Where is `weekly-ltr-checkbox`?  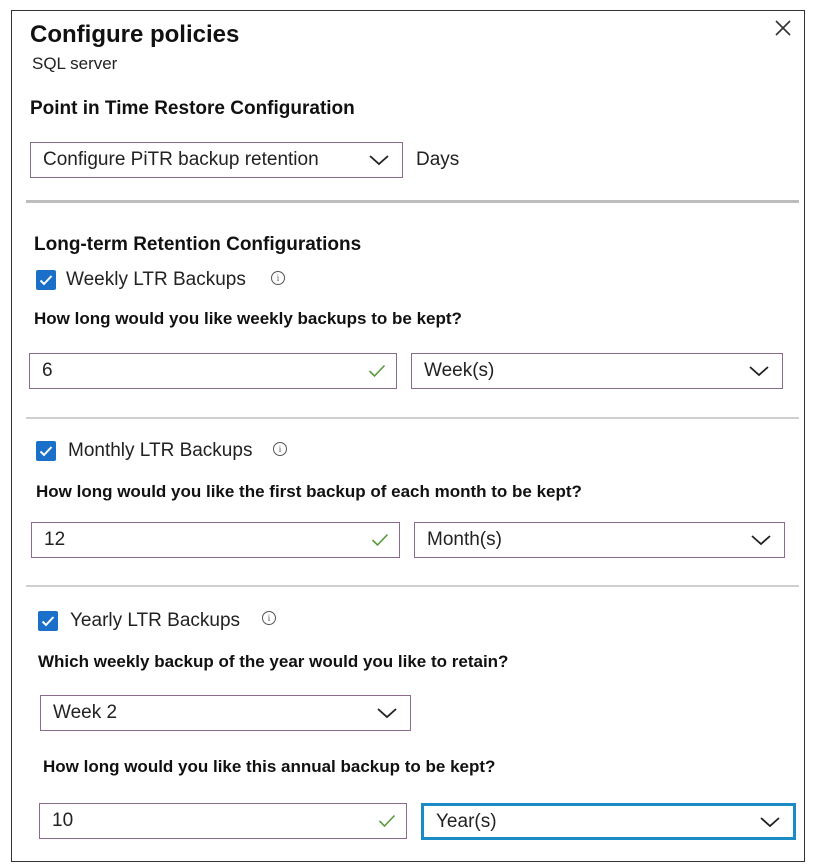
weekly-ltr-checkbox is located at coordinates (46, 280).